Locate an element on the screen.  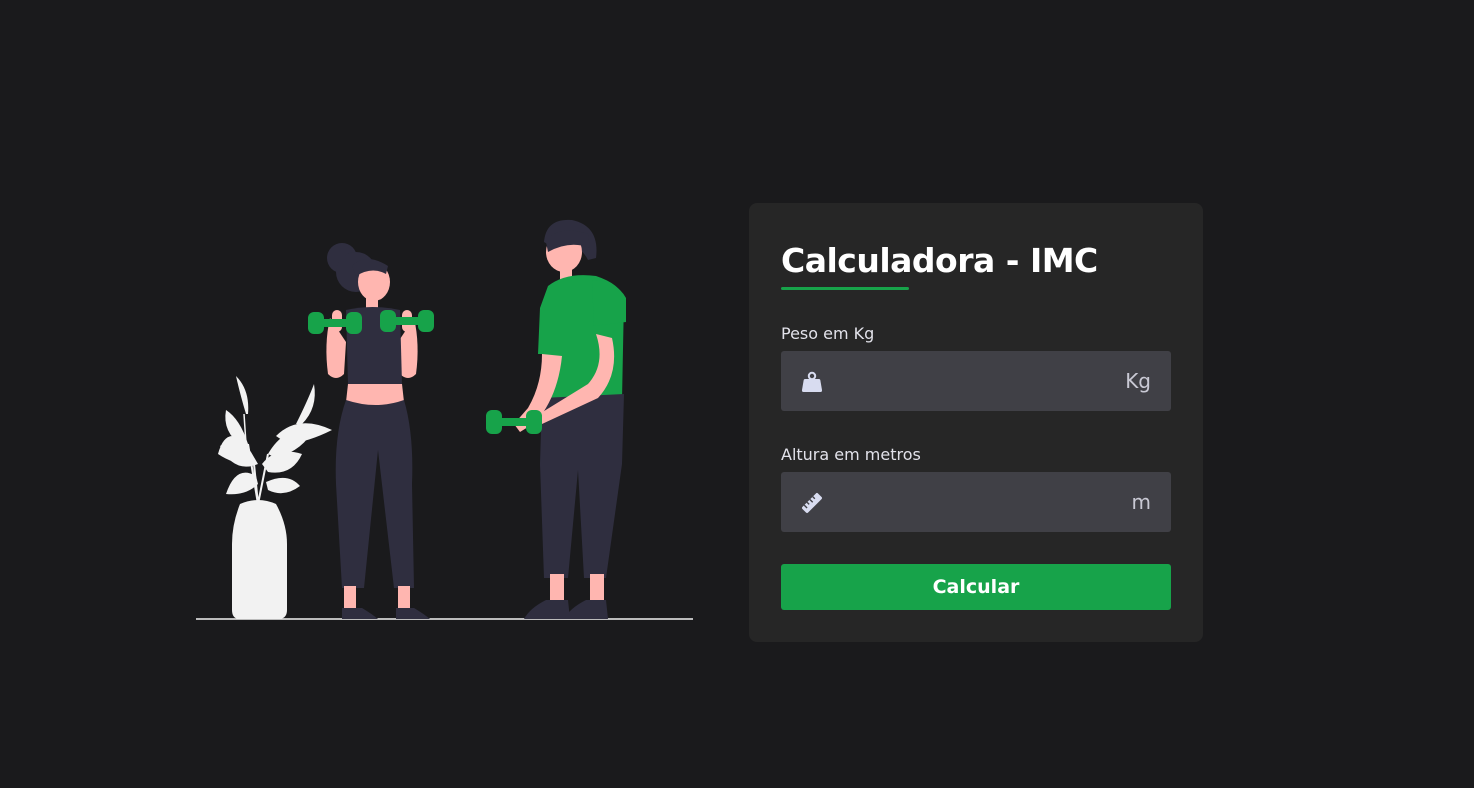
calculate-button: Calcular is located at coordinates (976, 587).